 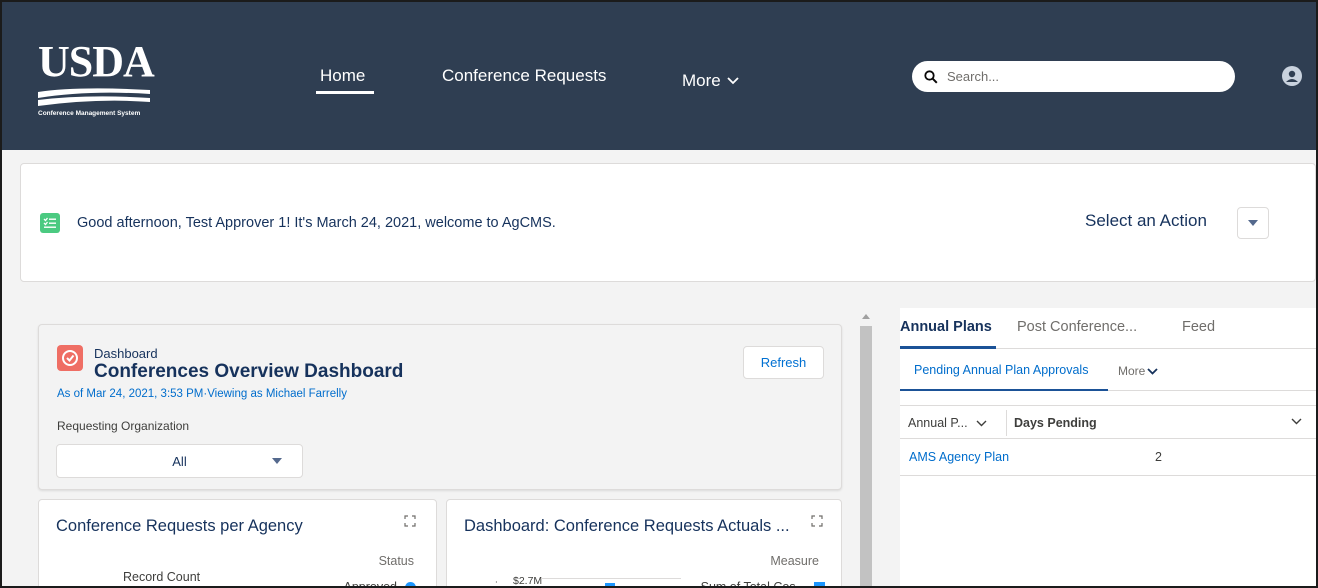 I want to click on search-input, so click(x=1082, y=76).